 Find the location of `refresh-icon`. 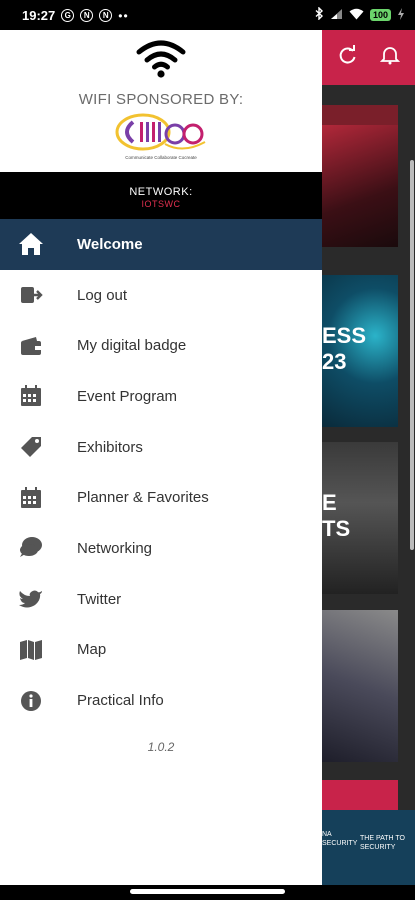

refresh-icon is located at coordinates (348, 57).